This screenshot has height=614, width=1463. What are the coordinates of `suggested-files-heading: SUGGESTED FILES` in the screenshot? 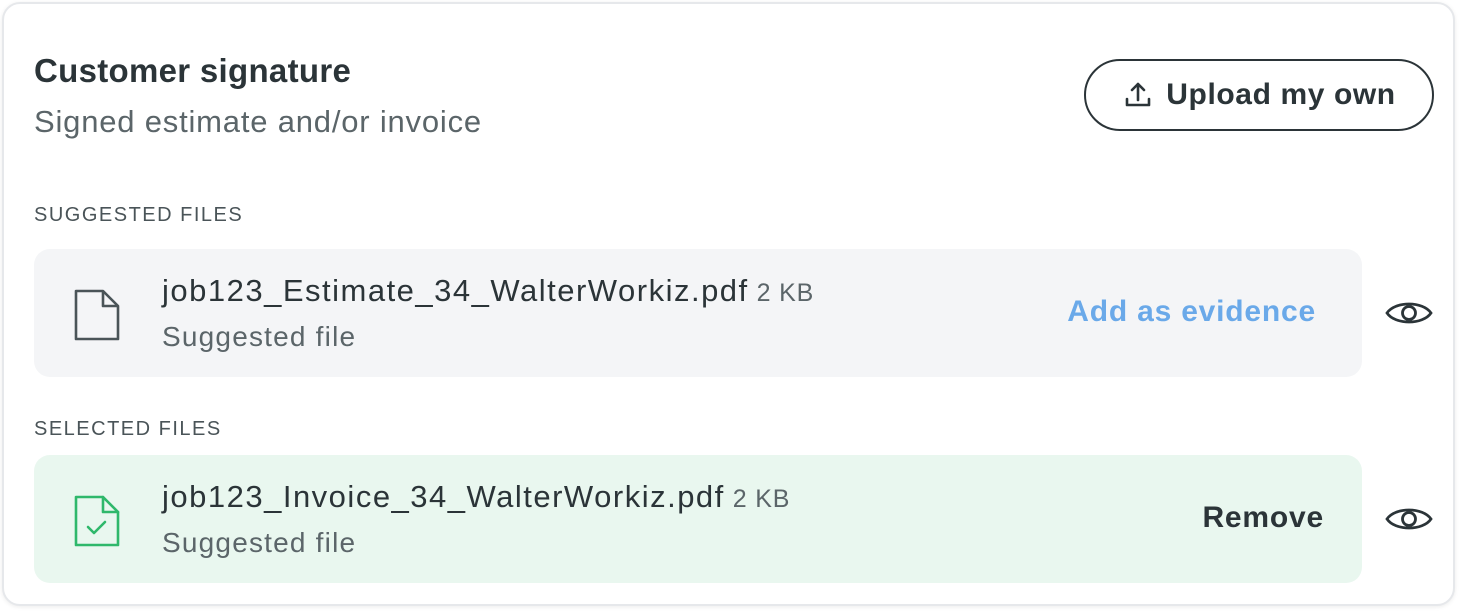 It's located at (139, 215).